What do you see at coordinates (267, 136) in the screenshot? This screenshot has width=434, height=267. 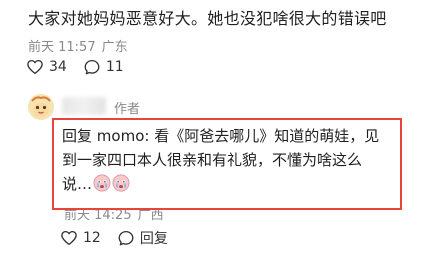 I see `reply-text-line-1: 看《阿爸去哪儿》知道的萌娃，见` at bounding box center [267, 136].